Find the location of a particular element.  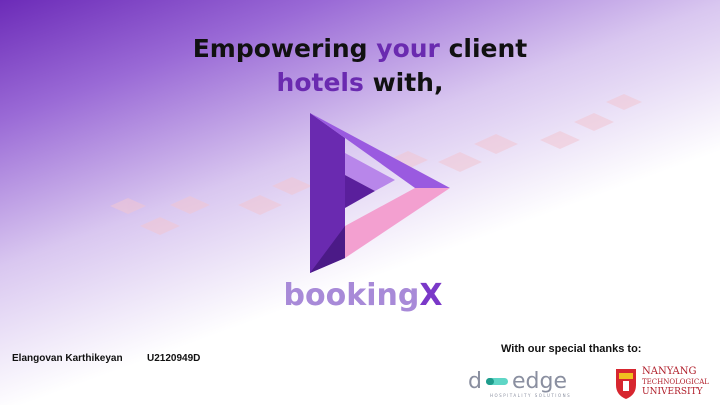

author-name: Elangovan Karthikeyan is located at coordinates (67, 358).